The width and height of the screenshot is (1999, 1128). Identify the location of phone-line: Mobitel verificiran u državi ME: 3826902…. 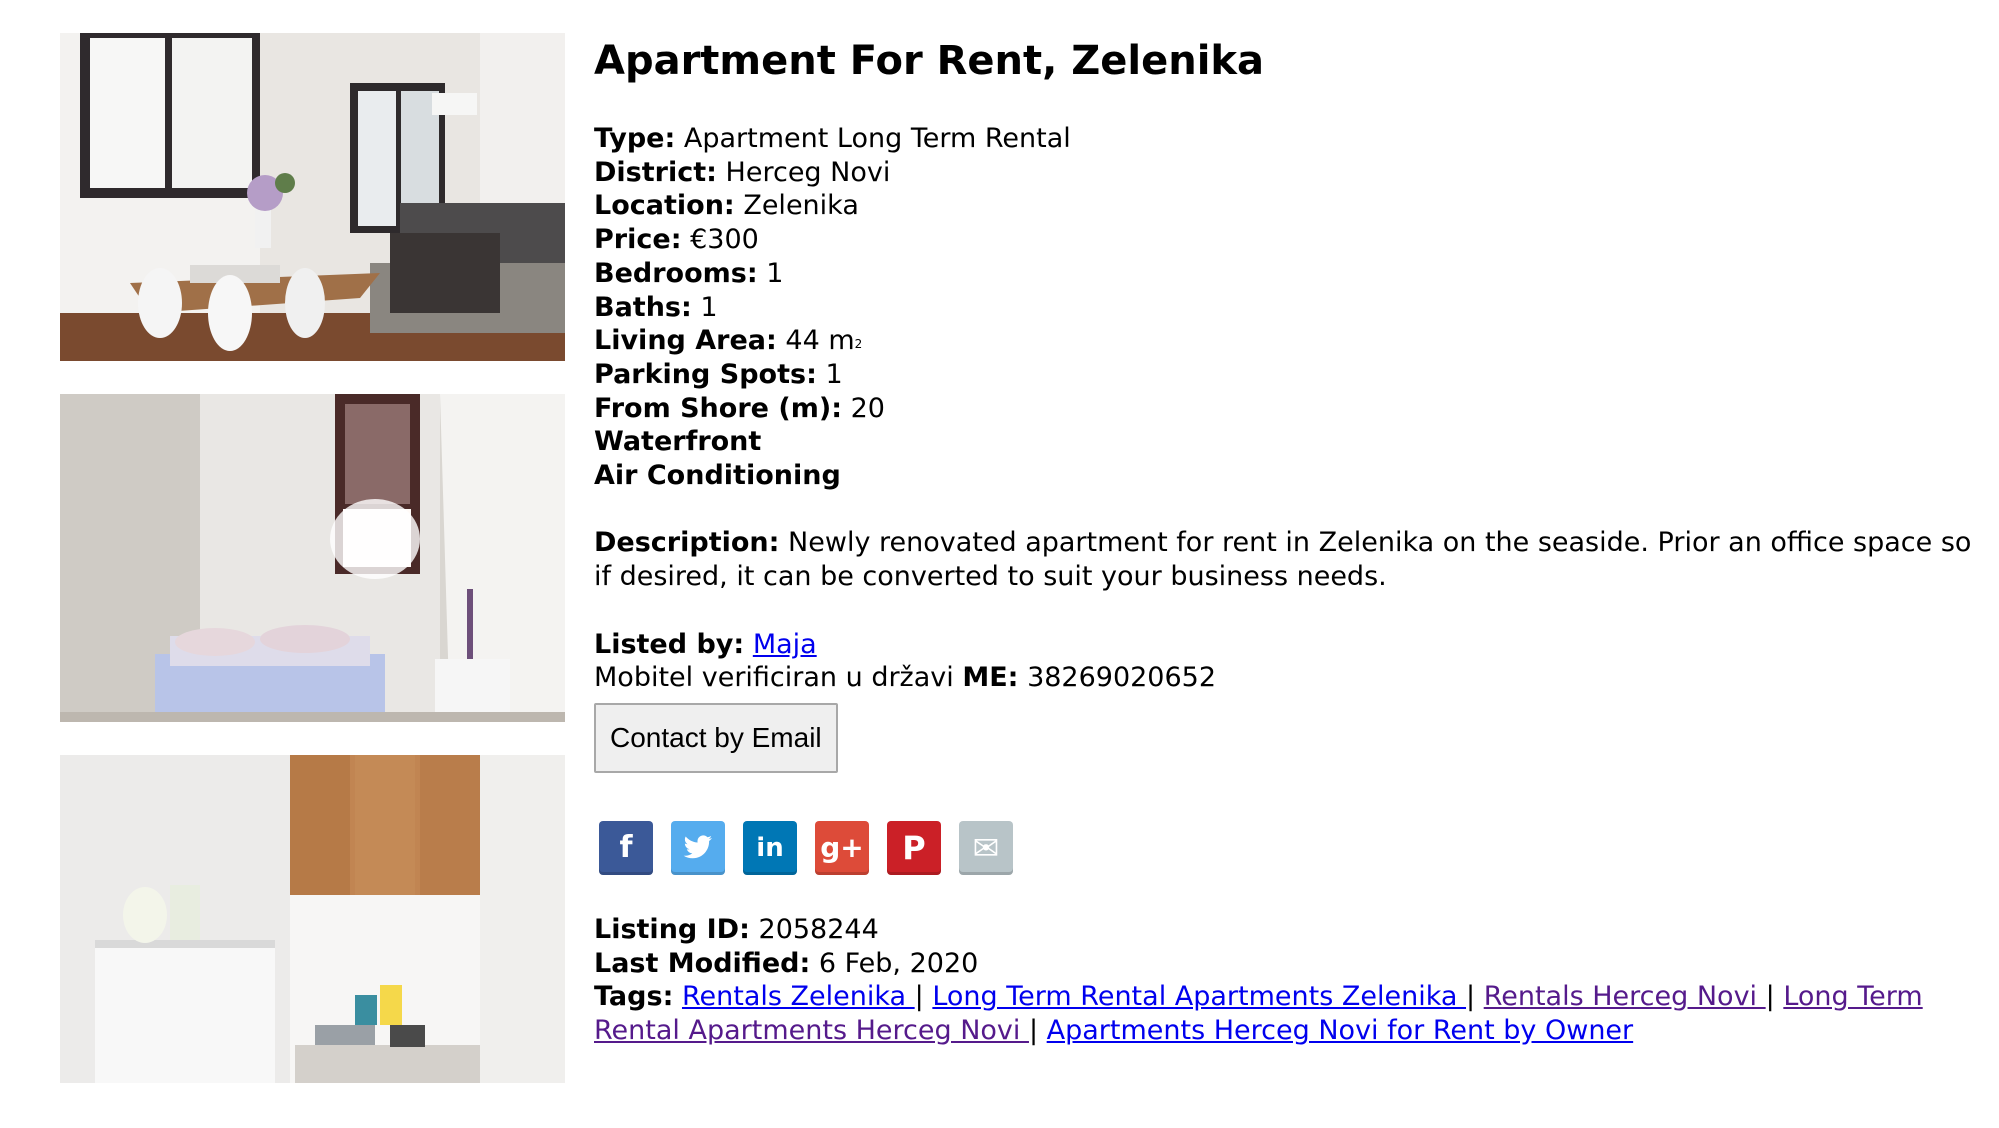
(905, 678).